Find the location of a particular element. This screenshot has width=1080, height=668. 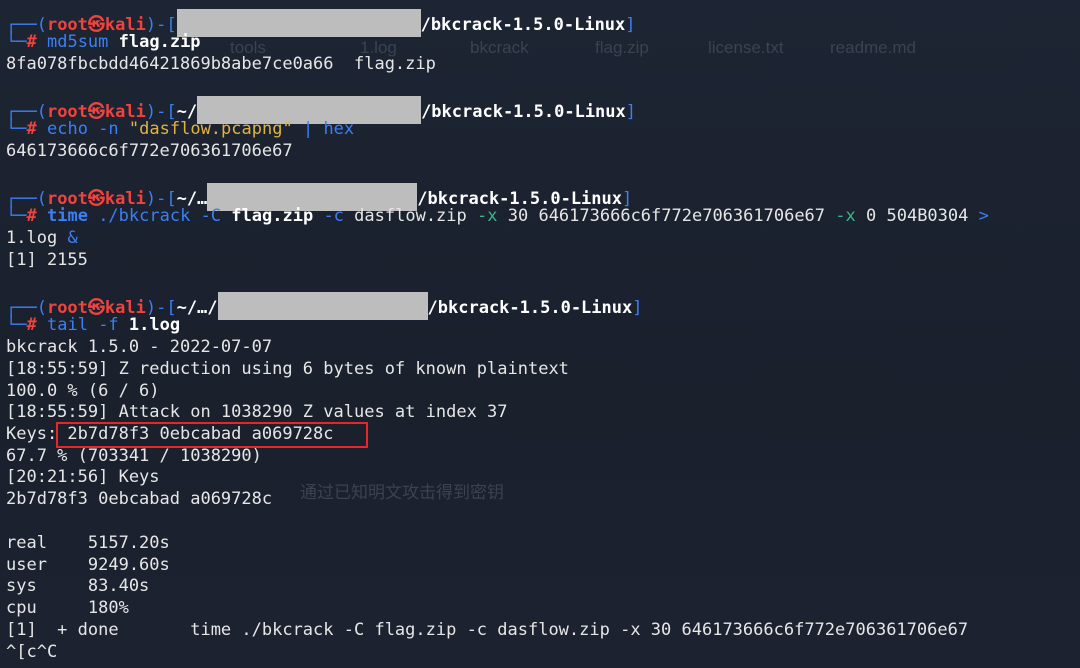

output-line: 2b7d78f3 0ebcabad a069728c is located at coordinates (139, 499).